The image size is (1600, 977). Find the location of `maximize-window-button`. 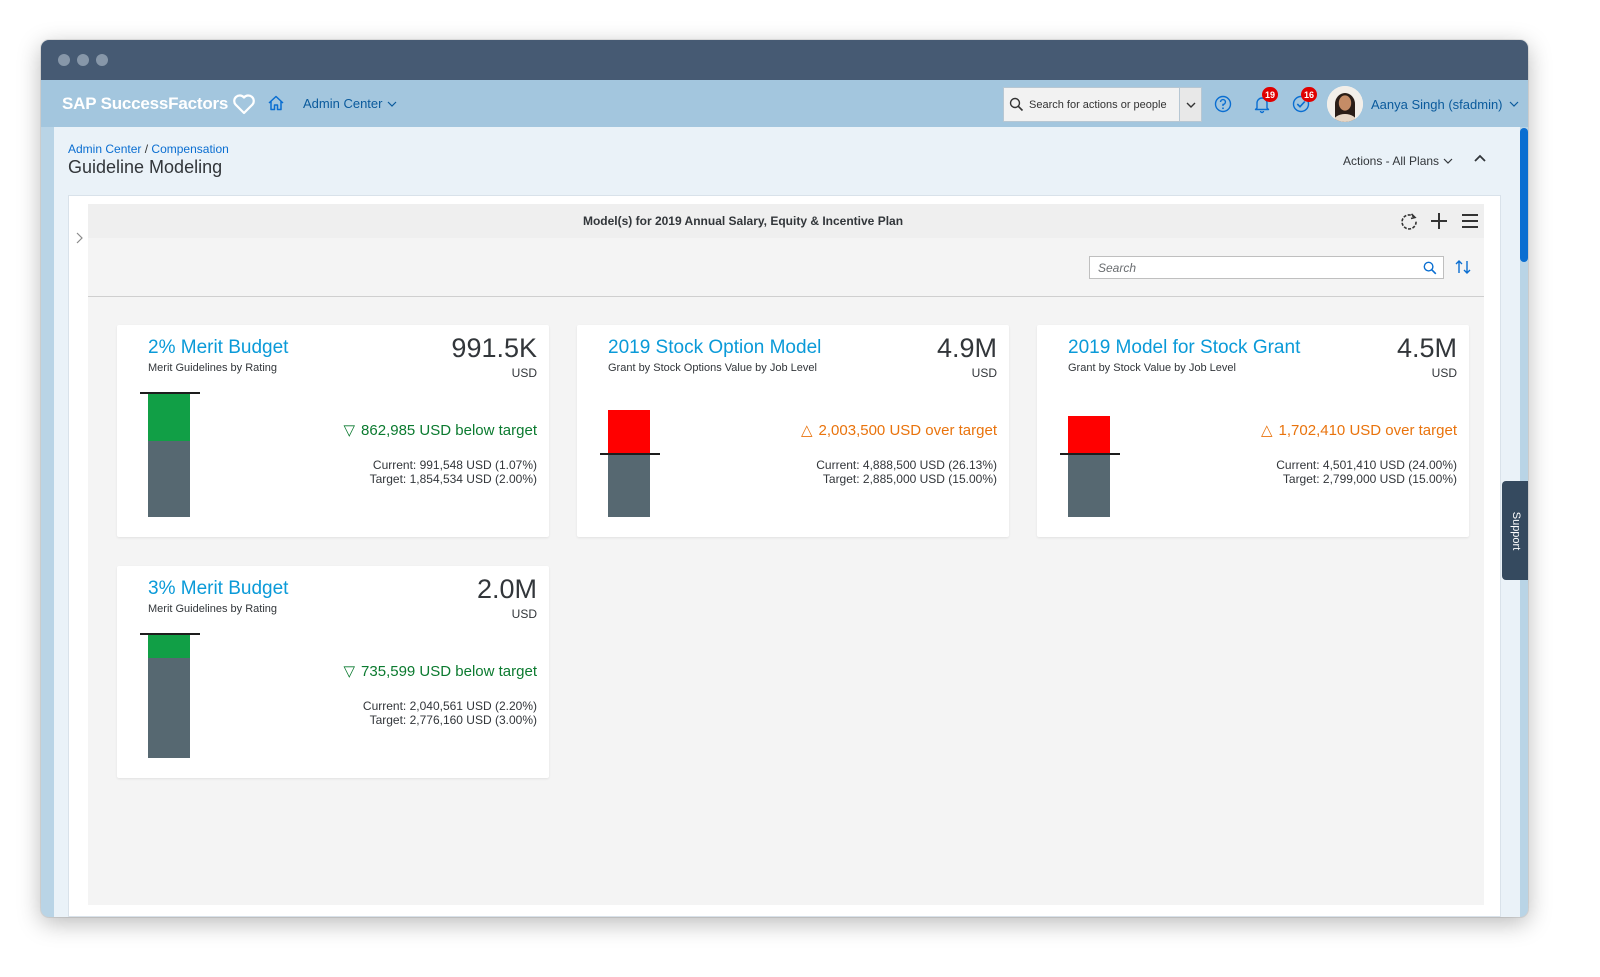

maximize-window-button is located at coordinates (102, 60).